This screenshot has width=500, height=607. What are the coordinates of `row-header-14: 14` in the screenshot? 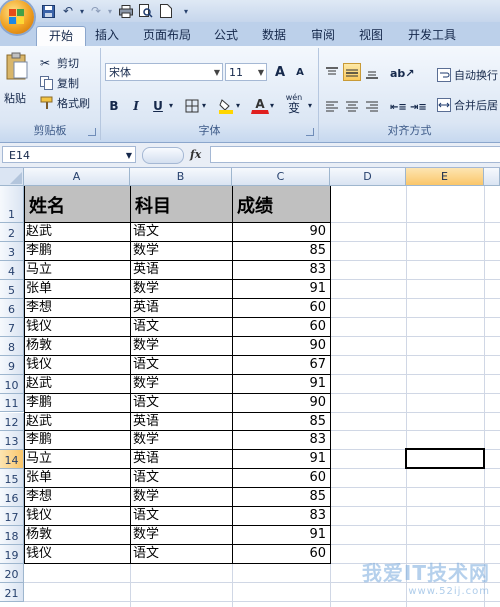 It's located at (12, 460).